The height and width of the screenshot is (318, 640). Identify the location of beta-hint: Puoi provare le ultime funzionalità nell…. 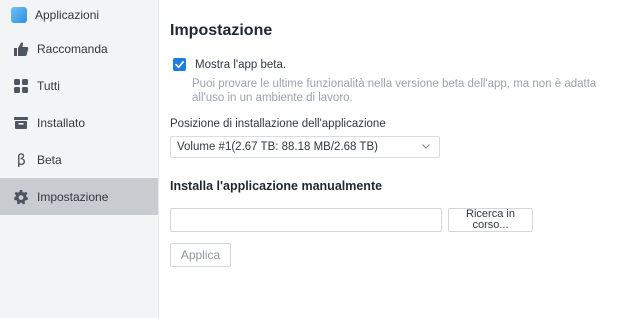
(394, 91).